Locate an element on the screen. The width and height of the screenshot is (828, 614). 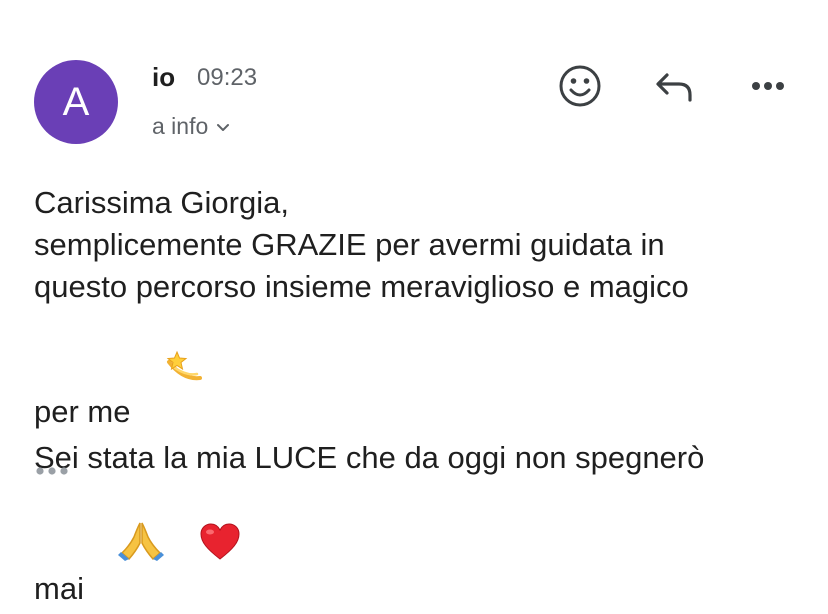
add-reaction-icon is located at coordinates (580, 86).